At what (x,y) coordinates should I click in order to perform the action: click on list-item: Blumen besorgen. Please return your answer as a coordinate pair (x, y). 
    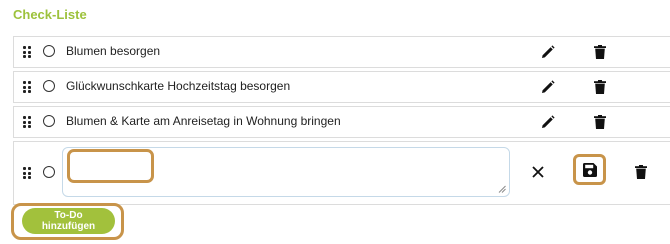
    Looking at the image, I should click on (341, 52).